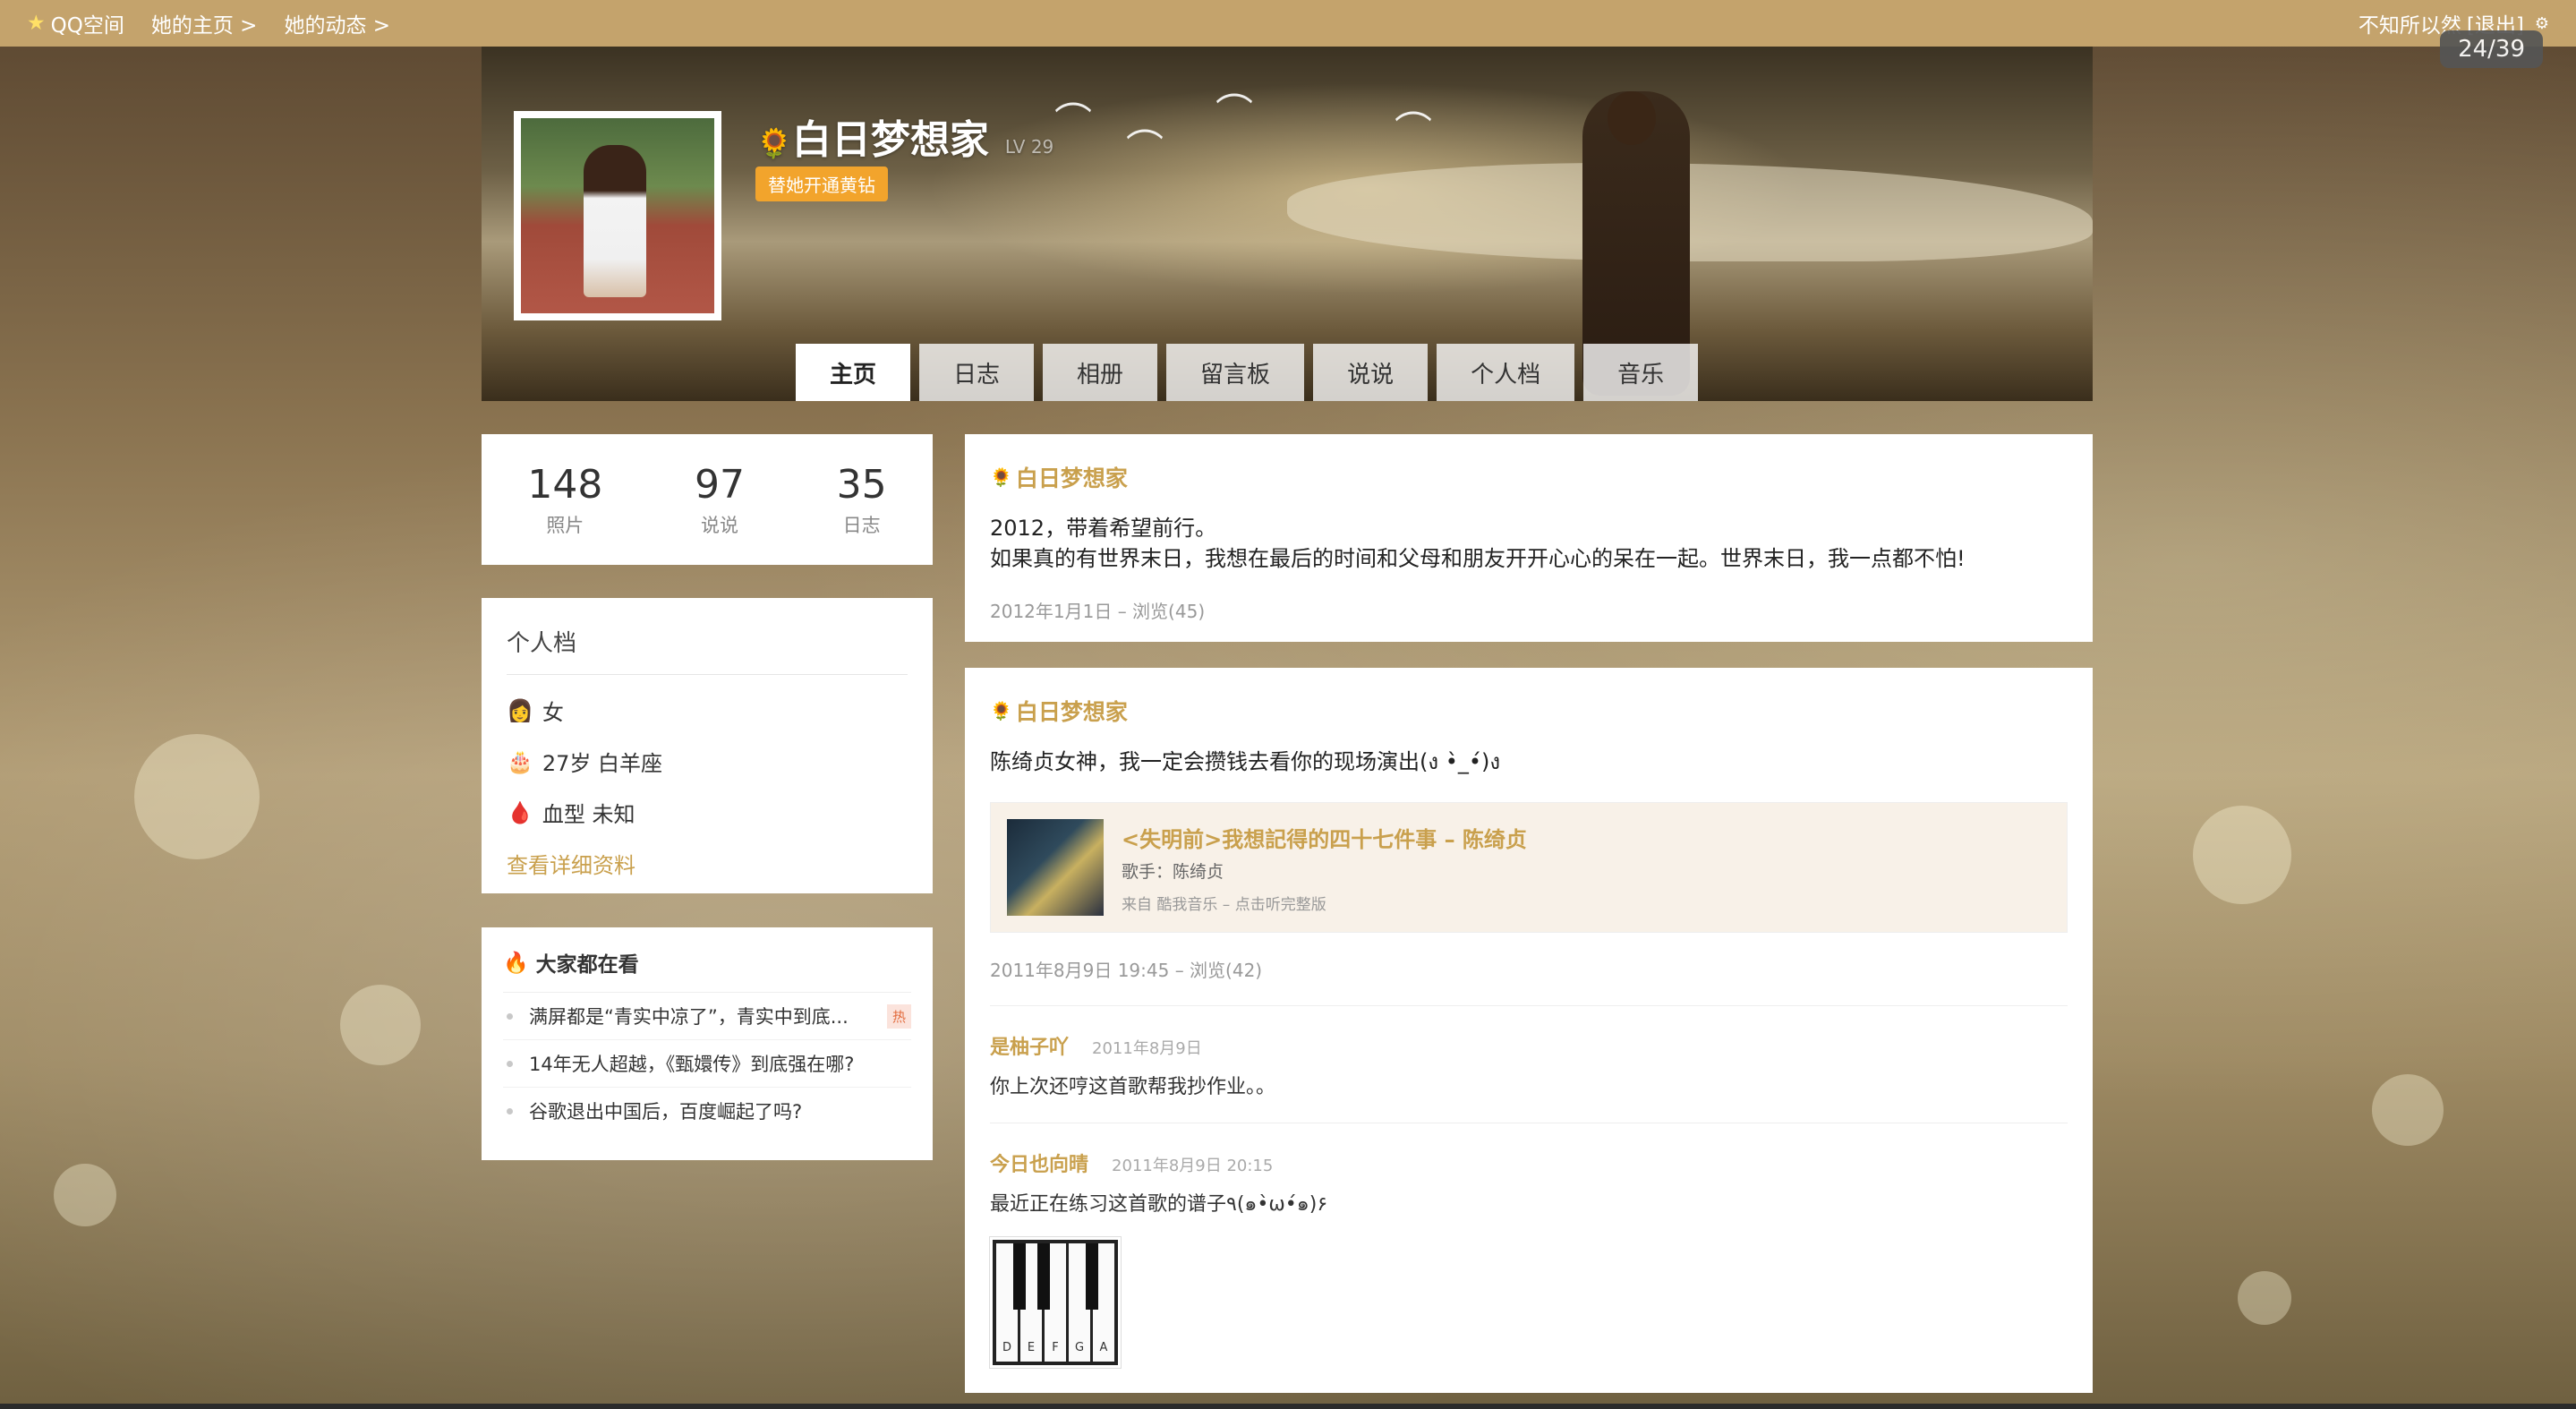 This screenshot has height=1409, width=2576. I want to click on qzone-label: QQ空间, so click(87, 26).